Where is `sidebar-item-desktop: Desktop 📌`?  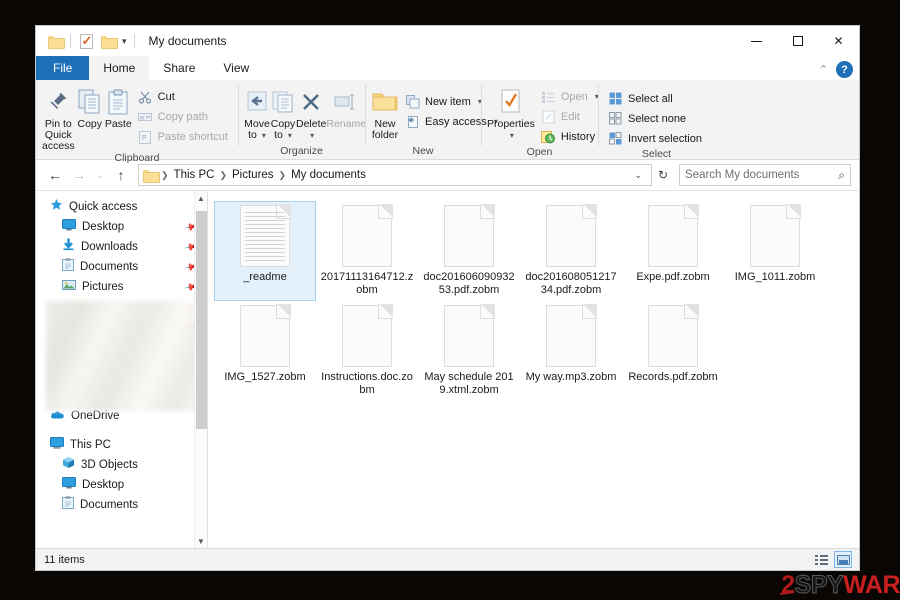 sidebar-item-desktop: Desktop 📌 is located at coordinates (121, 227).